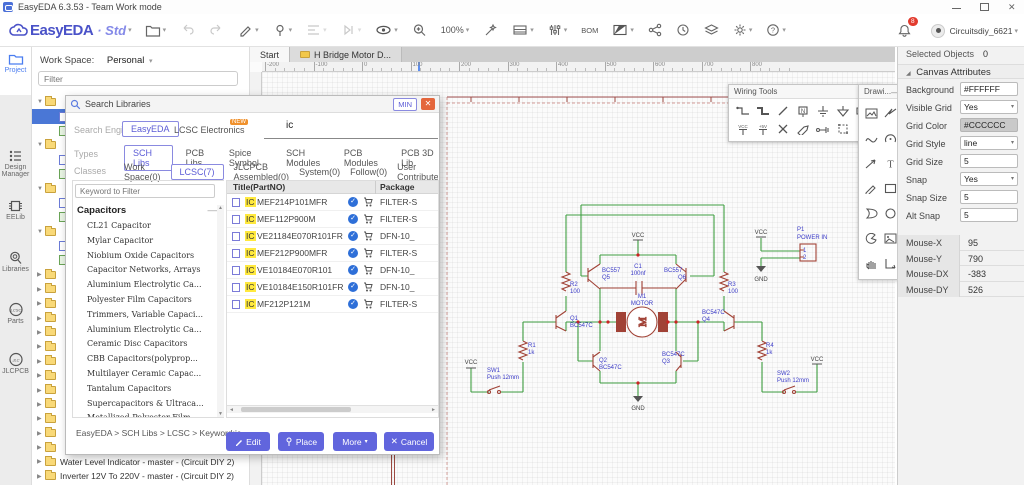 This screenshot has width=1024, height=485. What do you see at coordinates (386, 30) in the screenshot?
I see `view-eye-button: ▾` at bounding box center [386, 30].